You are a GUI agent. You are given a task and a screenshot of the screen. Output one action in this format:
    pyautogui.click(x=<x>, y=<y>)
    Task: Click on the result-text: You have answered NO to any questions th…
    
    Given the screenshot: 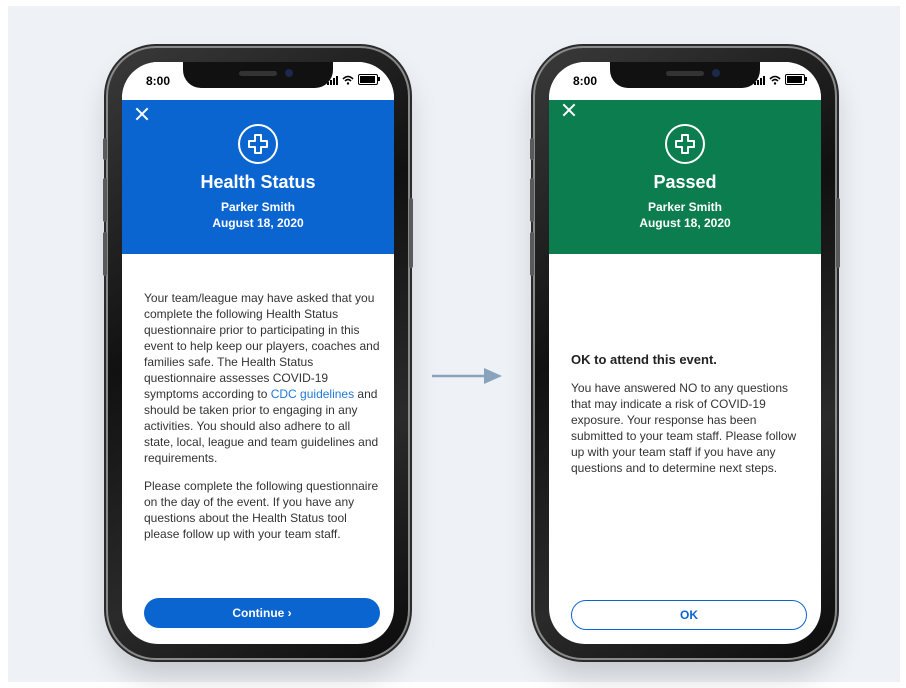 What is the action you would take?
    pyautogui.click(x=689, y=434)
    